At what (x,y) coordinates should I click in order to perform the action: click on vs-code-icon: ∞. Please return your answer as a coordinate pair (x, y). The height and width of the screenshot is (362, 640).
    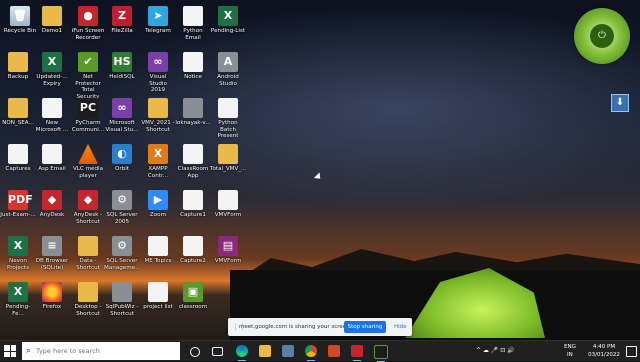
    Looking at the image, I should click on (122, 108).